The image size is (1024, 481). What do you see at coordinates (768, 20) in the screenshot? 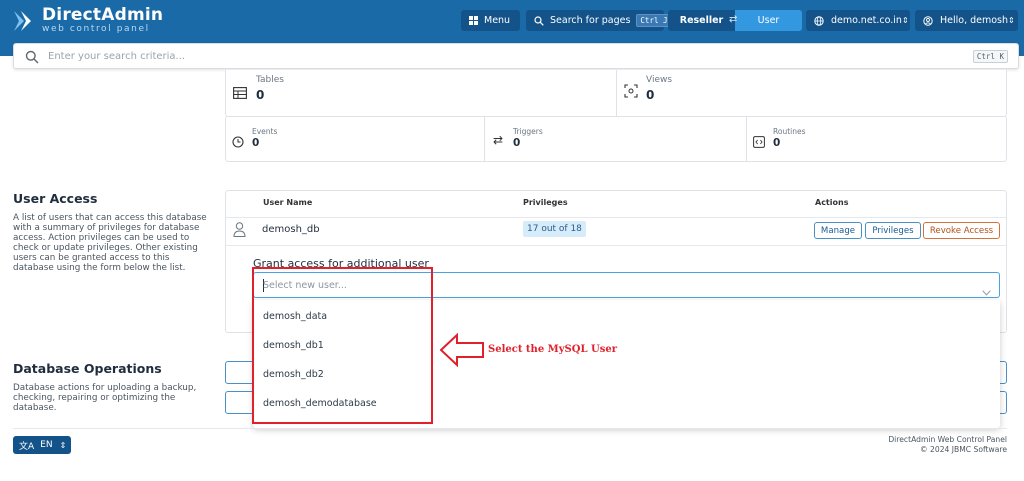
I see `user-option: User` at bounding box center [768, 20].